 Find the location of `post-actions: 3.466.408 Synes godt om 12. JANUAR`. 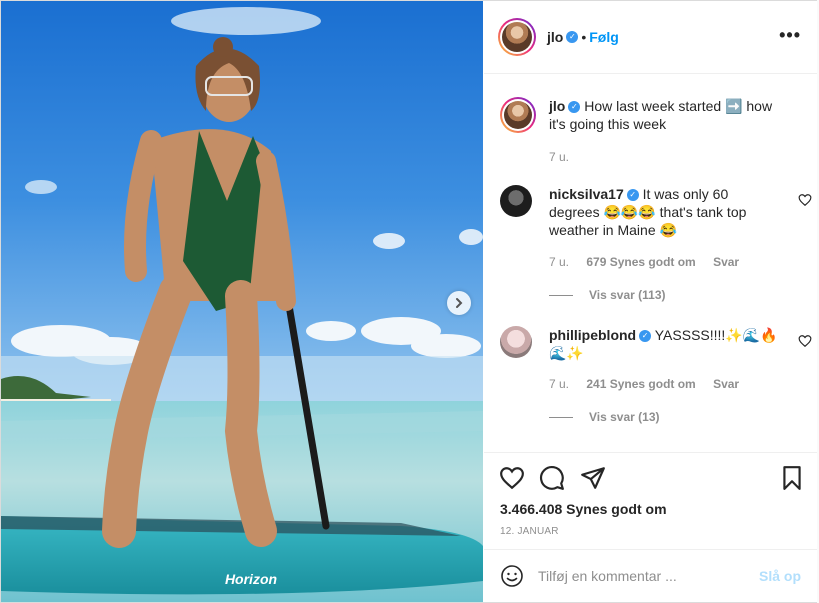

post-actions: 3.466.408 Synes godt om 12. JANUAR is located at coordinates (650, 502).